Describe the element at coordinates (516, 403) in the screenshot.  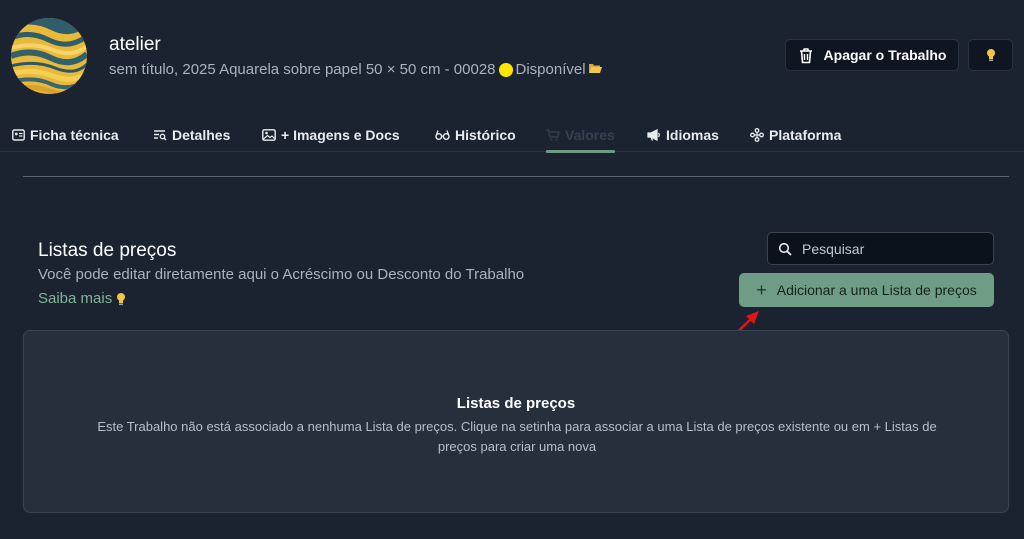
I see `empty-state-title: Listas de preços` at that location.